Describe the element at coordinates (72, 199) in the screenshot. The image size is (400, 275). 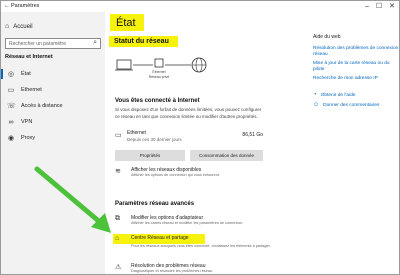
I see `green-arrow-annotation` at that location.